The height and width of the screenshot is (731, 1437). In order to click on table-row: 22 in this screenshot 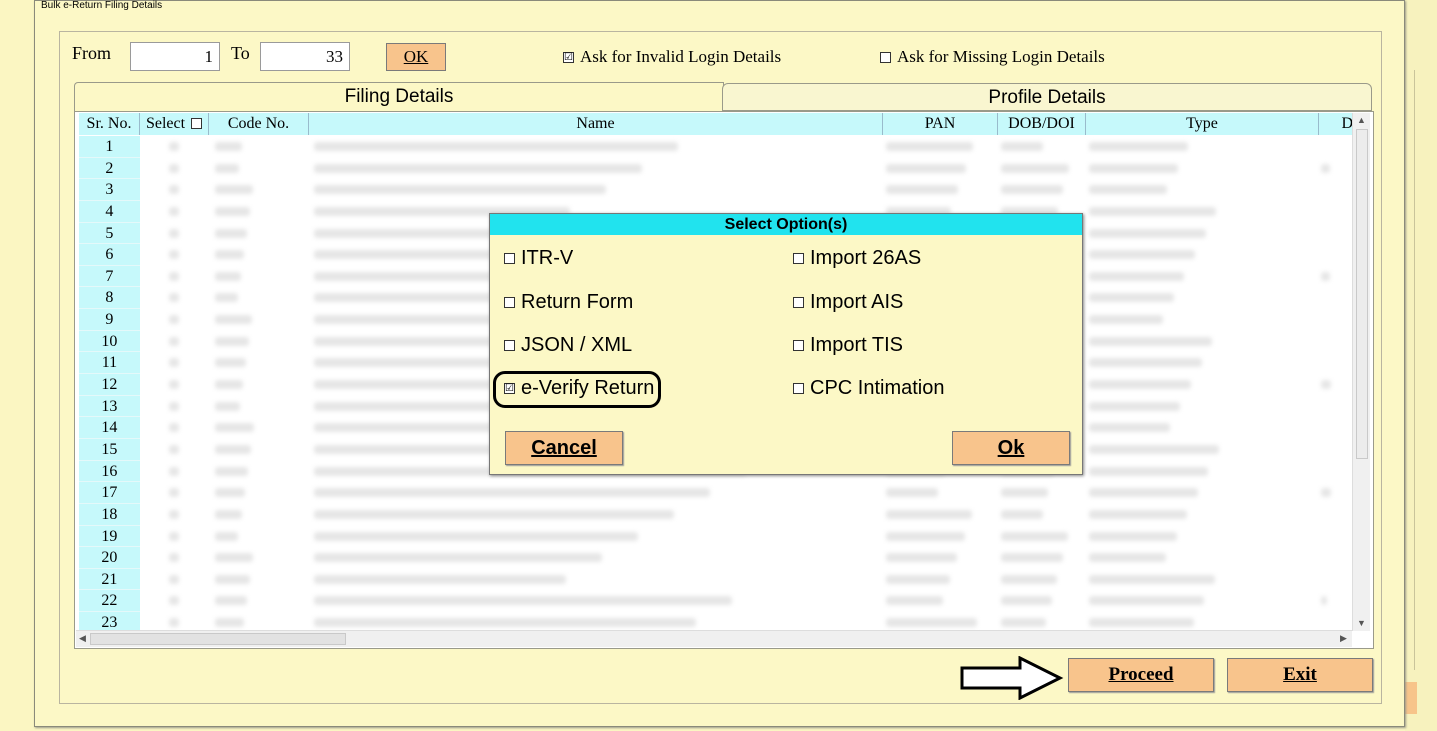, I will do `click(714, 601)`.